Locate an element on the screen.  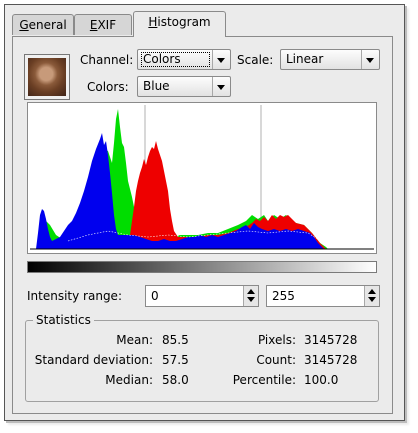
scale-select: Linear is located at coordinates (330, 59).